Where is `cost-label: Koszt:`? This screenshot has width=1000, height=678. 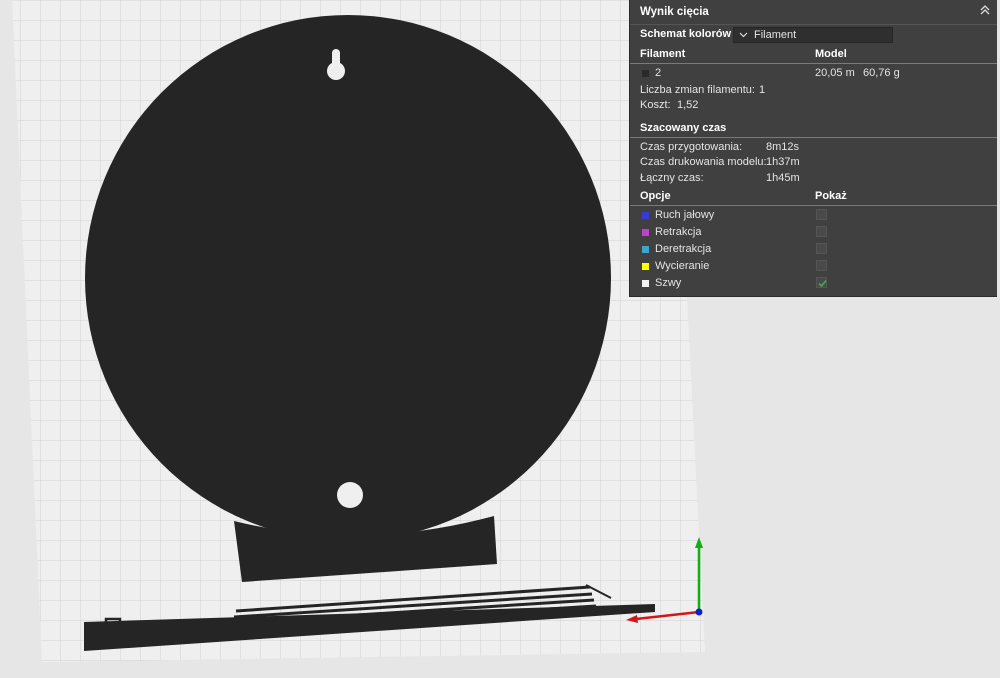 cost-label: Koszt: is located at coordinates (655, 105).